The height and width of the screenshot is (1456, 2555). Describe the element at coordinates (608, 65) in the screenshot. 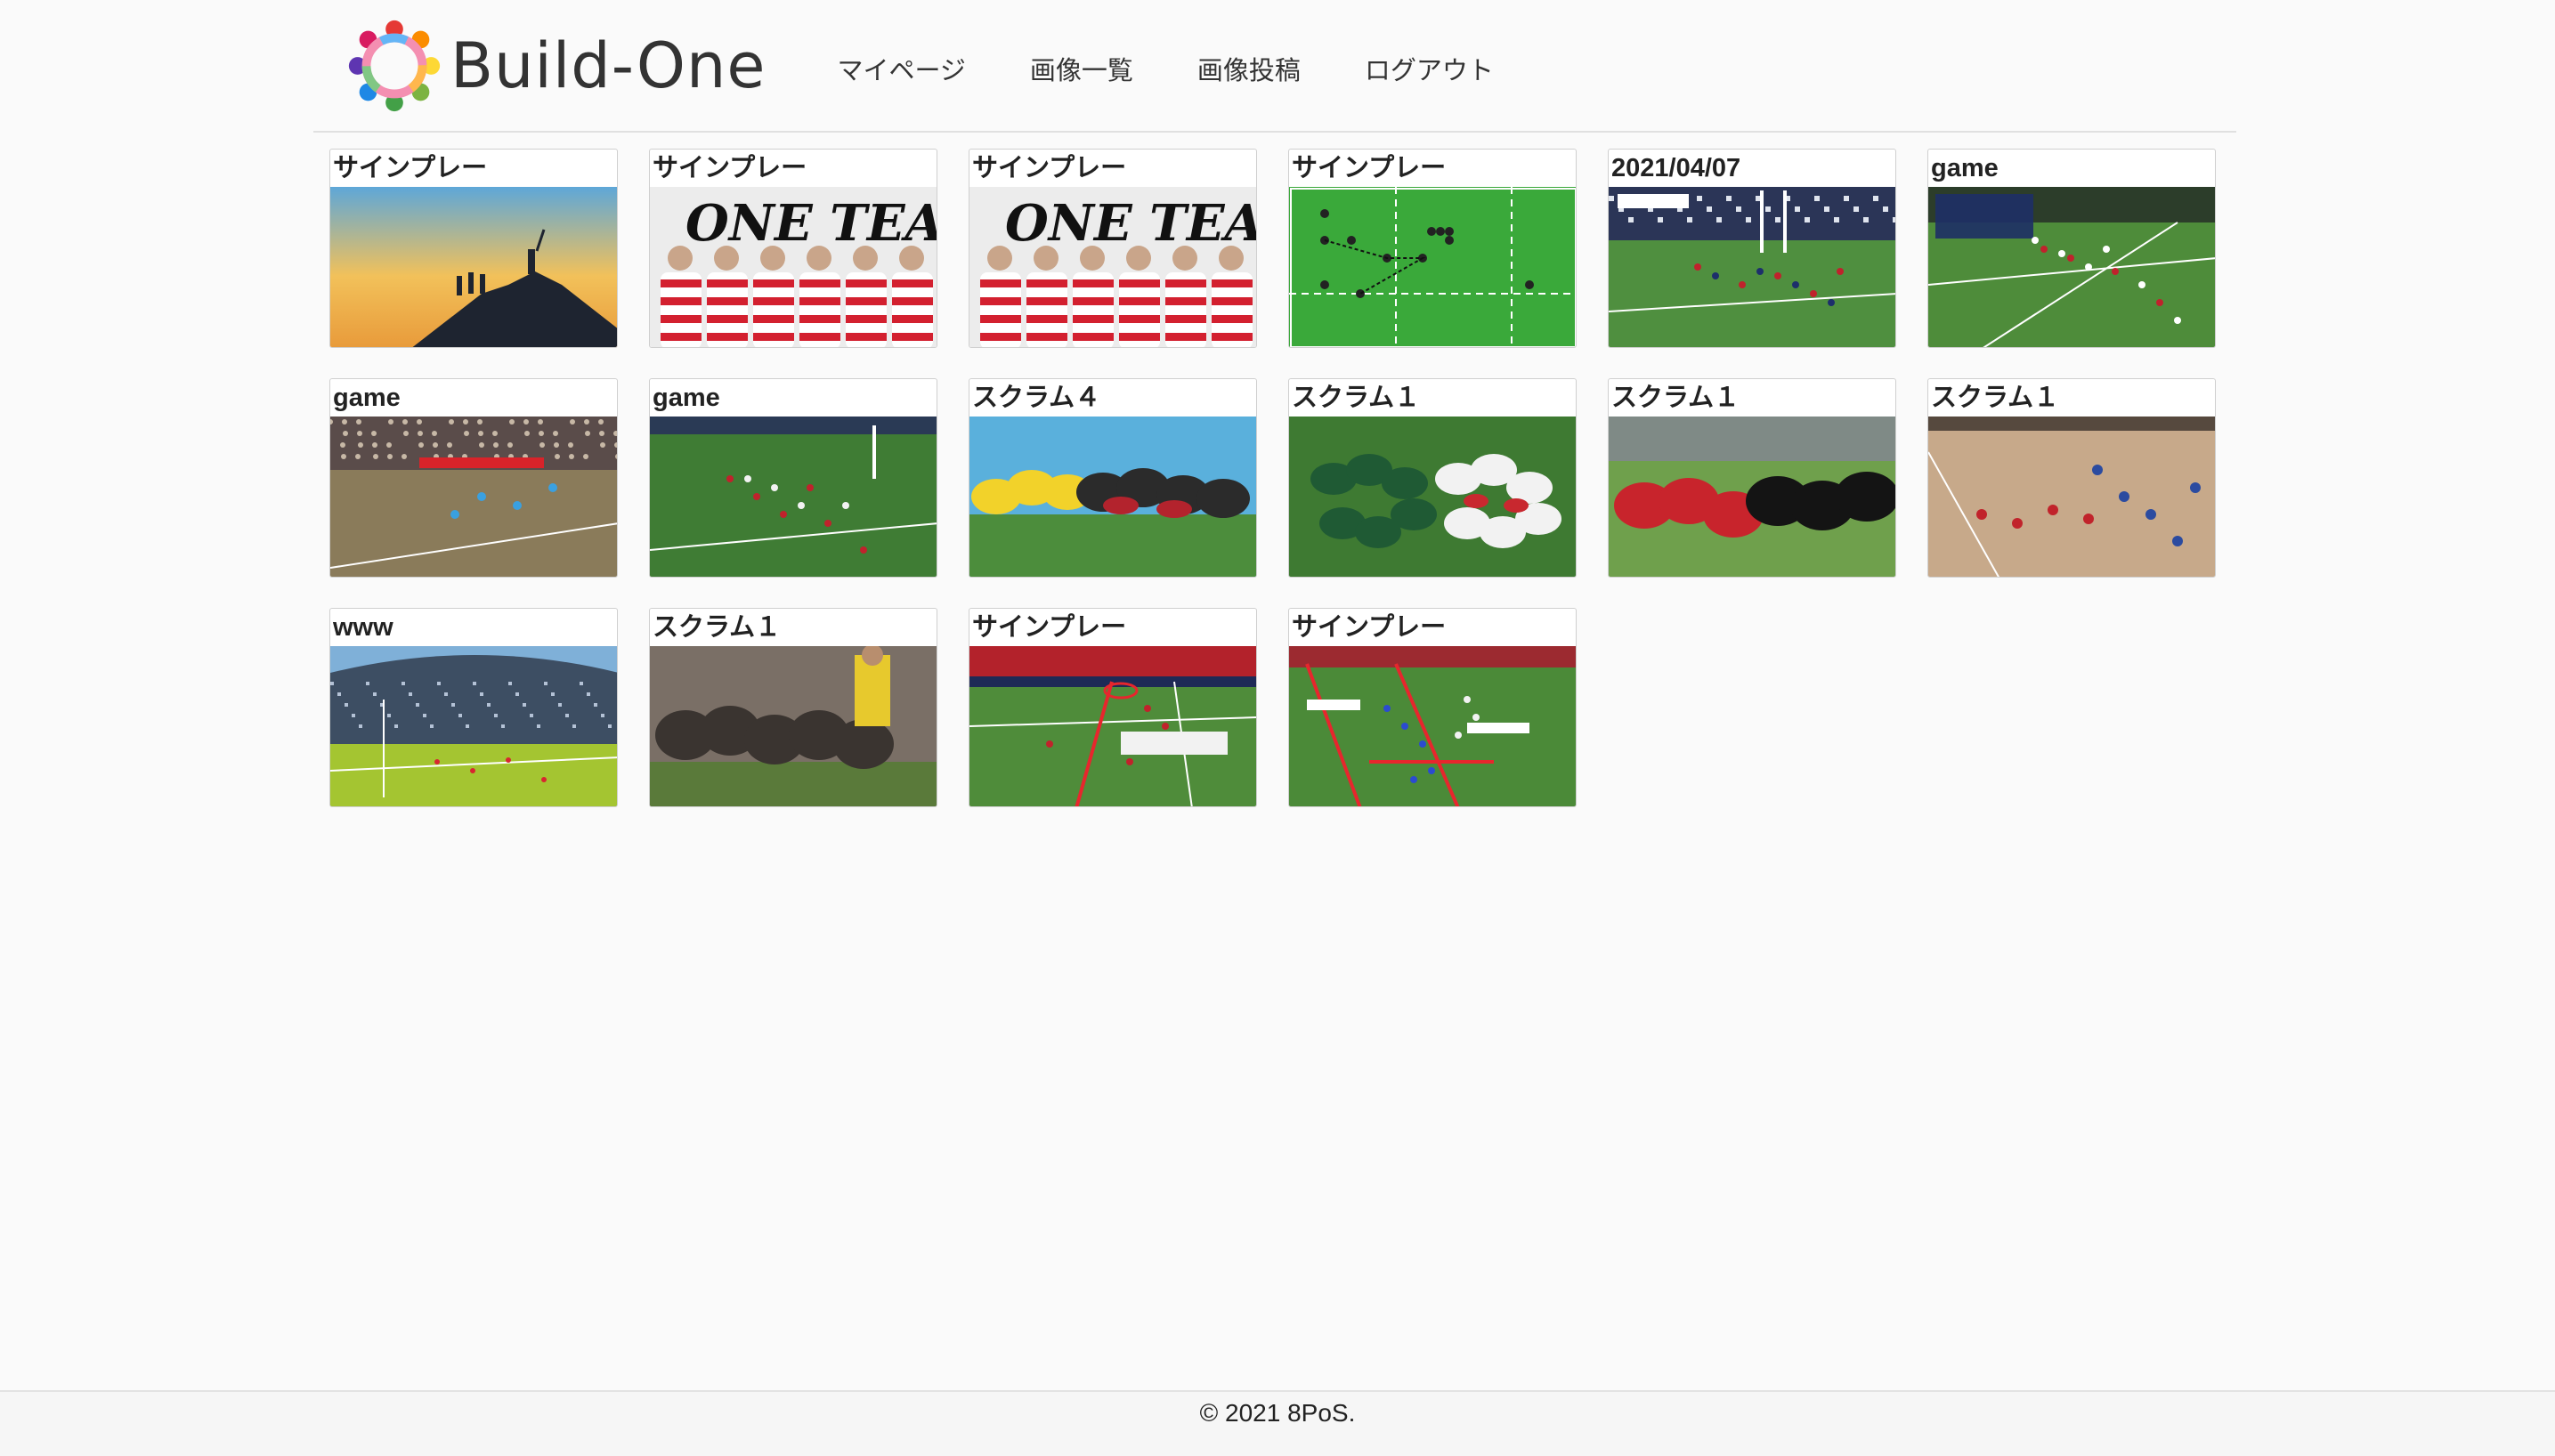

I see `logo-text: Build-One` at that location.